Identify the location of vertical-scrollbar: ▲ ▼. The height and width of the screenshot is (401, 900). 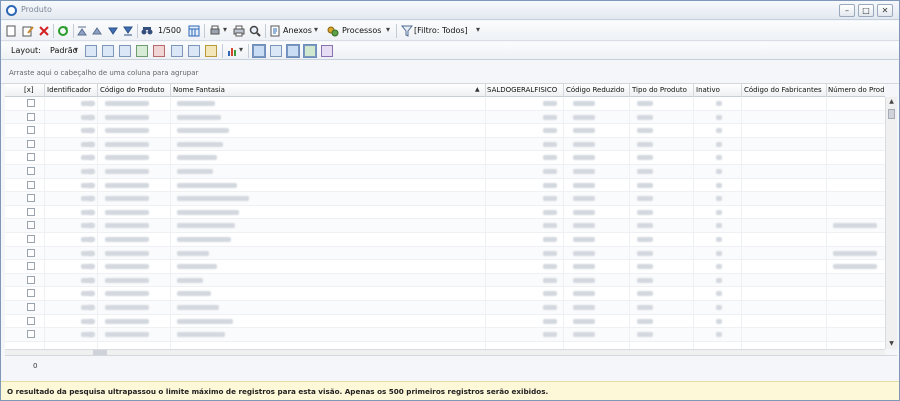
(891, 223).